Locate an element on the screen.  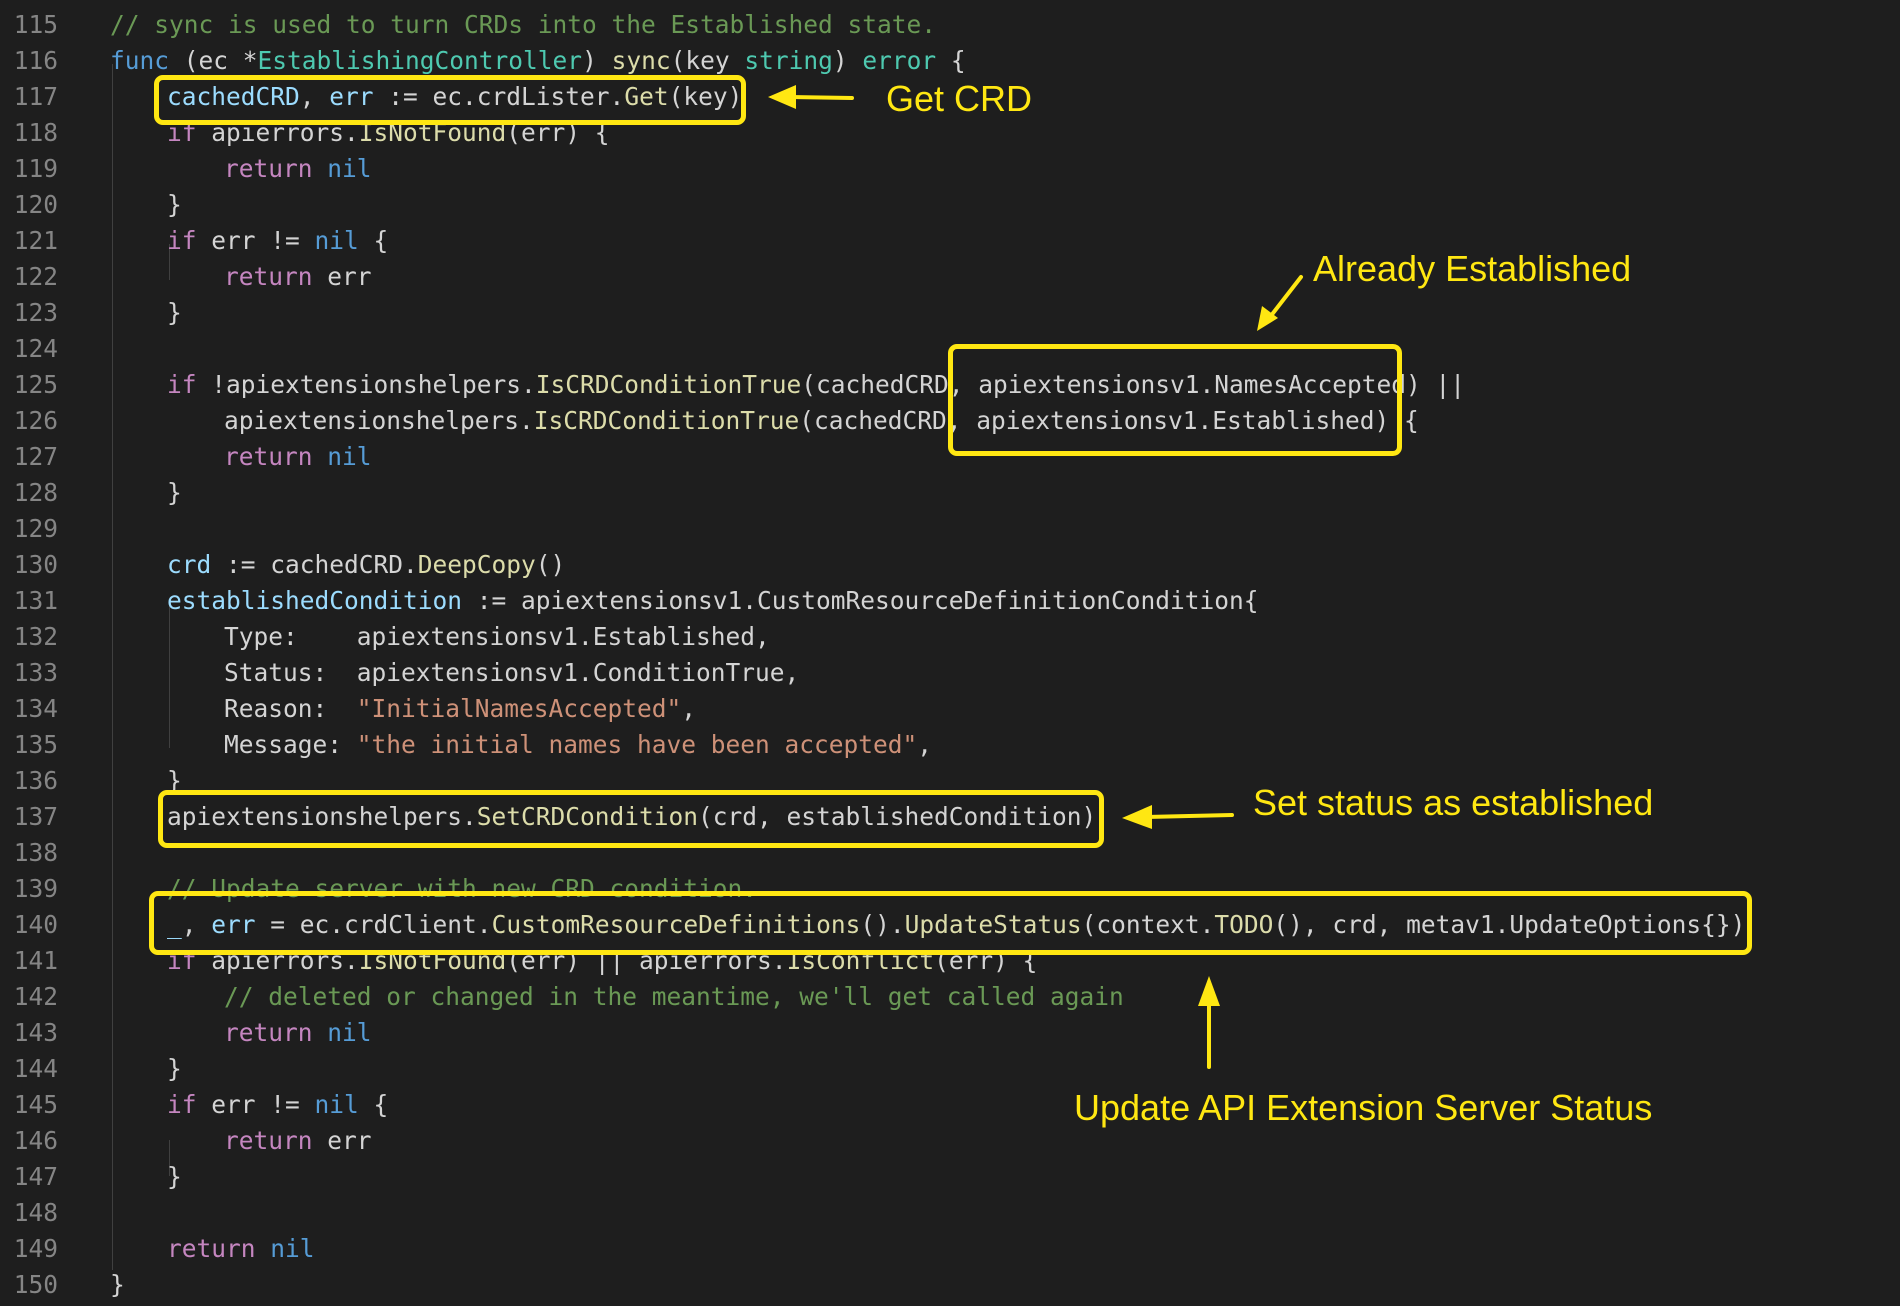
arrow-down-left-icon is located at coordinates (1280, 303).